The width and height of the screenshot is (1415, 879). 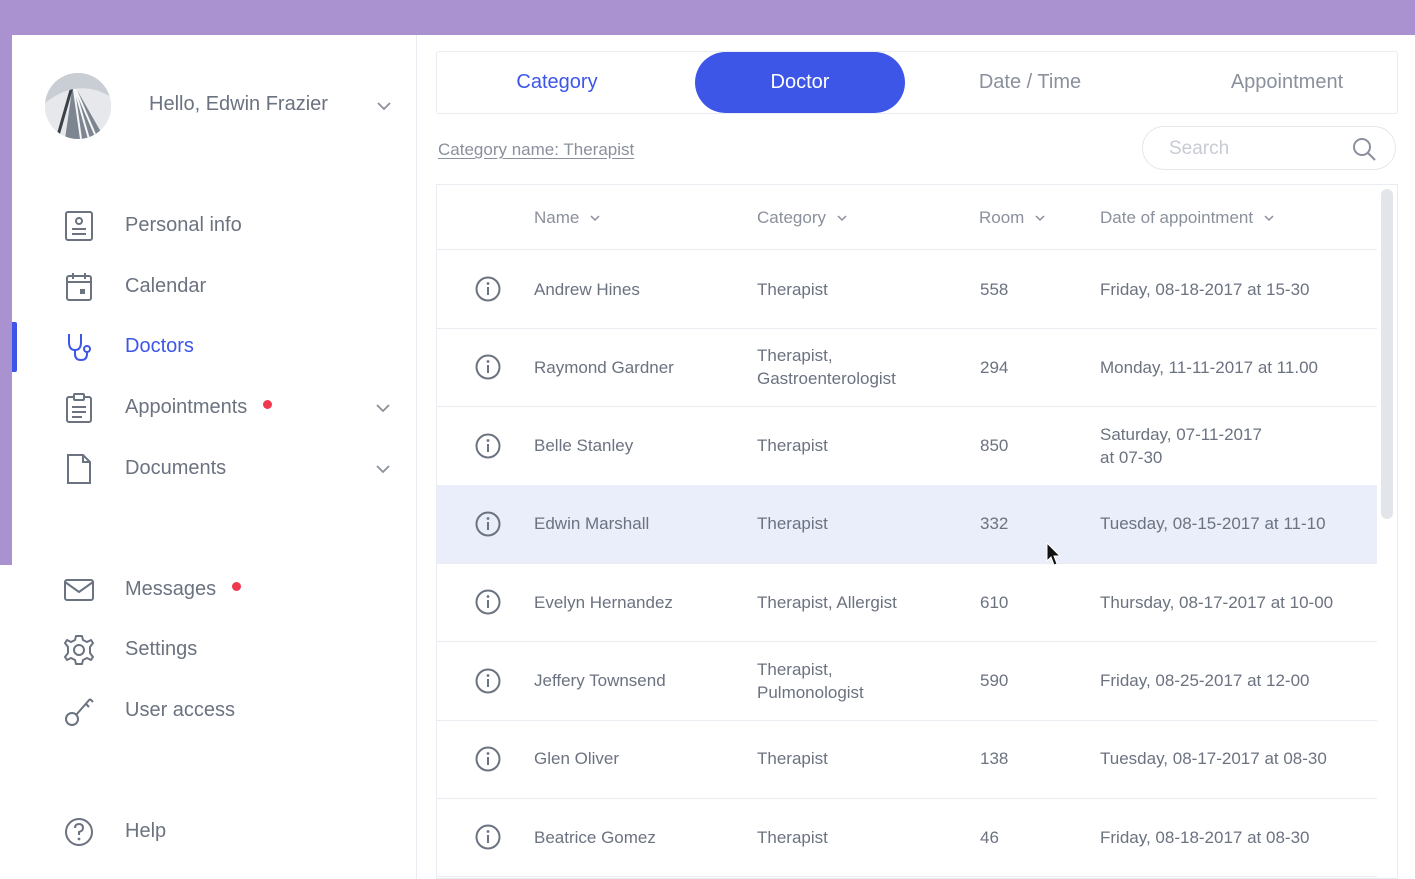 What do you see at coordinates (791, 217) in the screenshot?
I see `column-header-label: Category` at bounding box center [791, 217].